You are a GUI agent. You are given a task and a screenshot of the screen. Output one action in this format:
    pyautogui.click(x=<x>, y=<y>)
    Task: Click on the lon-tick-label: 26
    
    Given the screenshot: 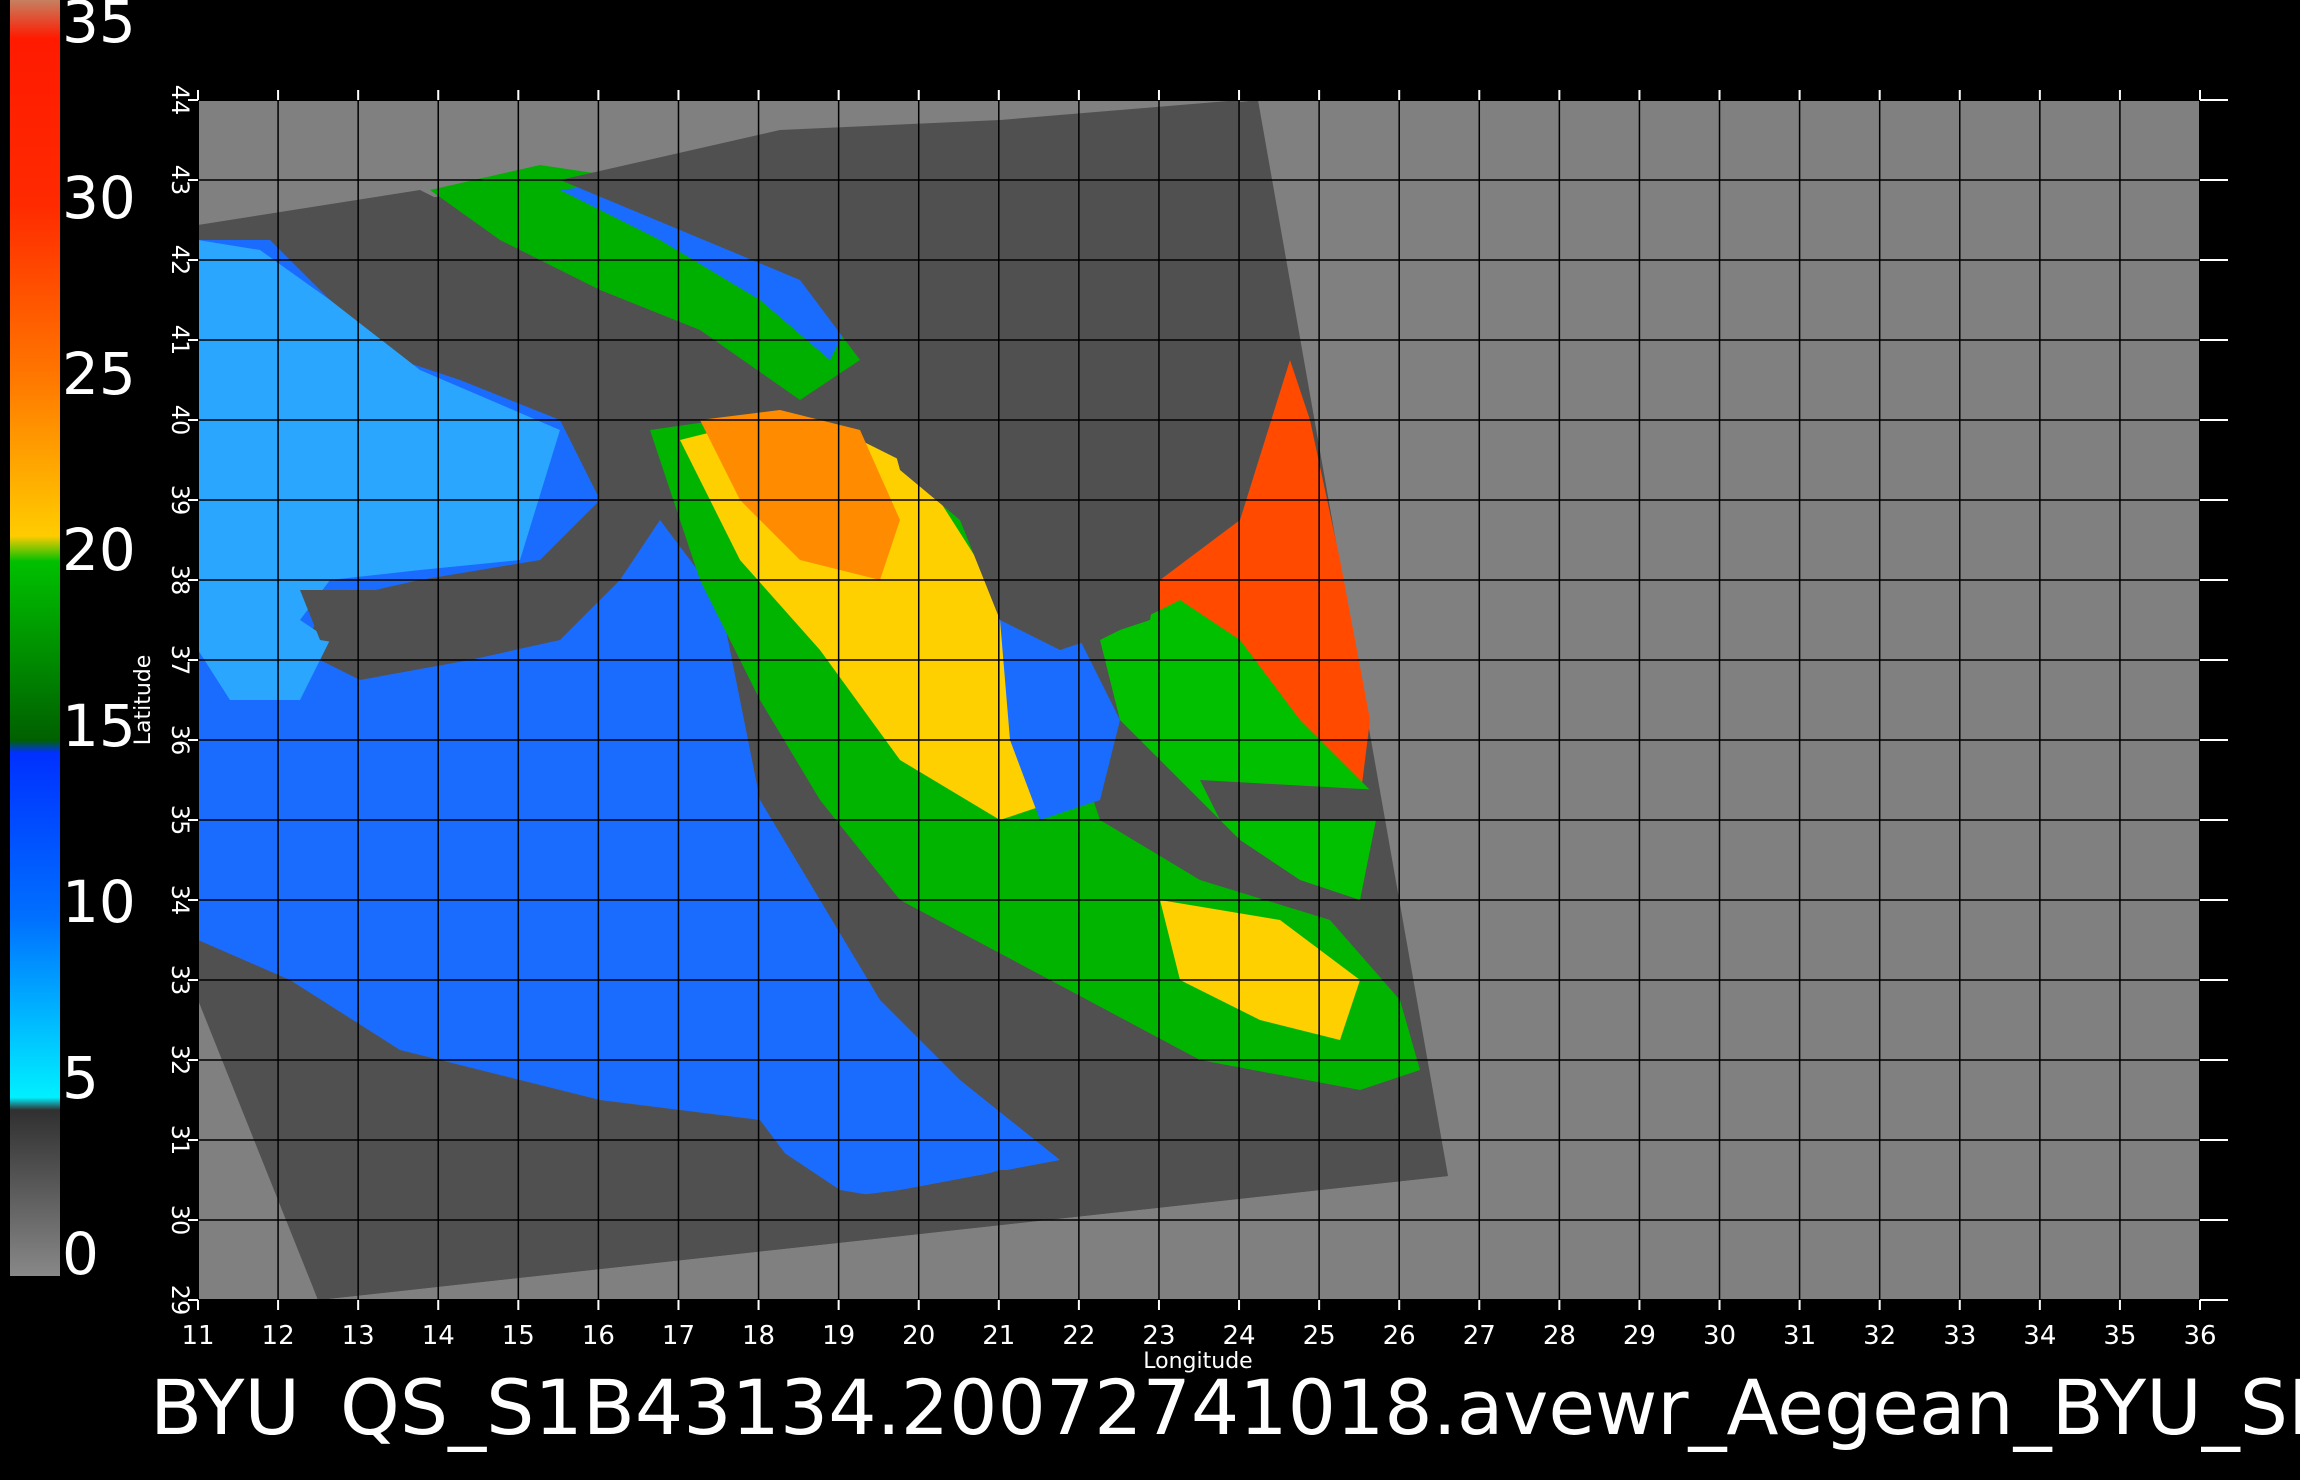 What is the action you would take?
    pyautogui.click(x=1399, y=1336)
    